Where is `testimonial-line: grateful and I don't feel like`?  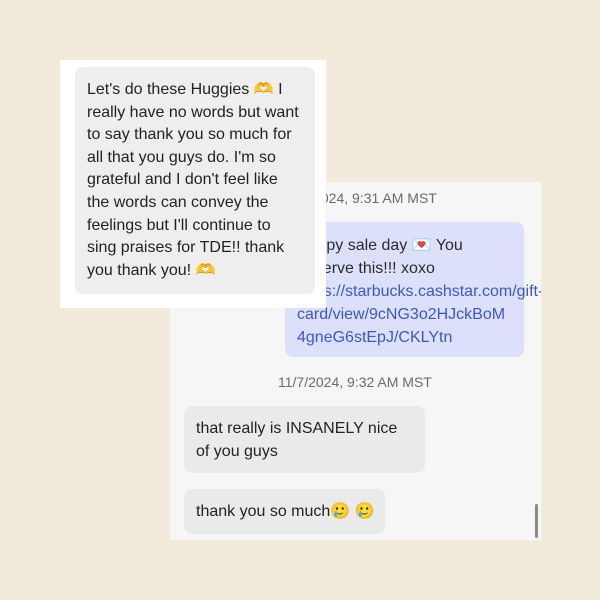
testimonial-line: grateful and I don't feel like is located at coordinates (182, 180).